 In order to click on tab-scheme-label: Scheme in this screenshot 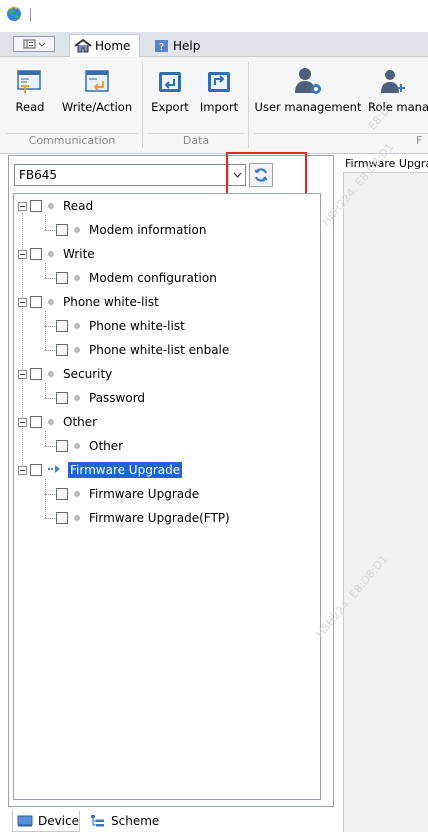, I will do `click(135, 821)`.